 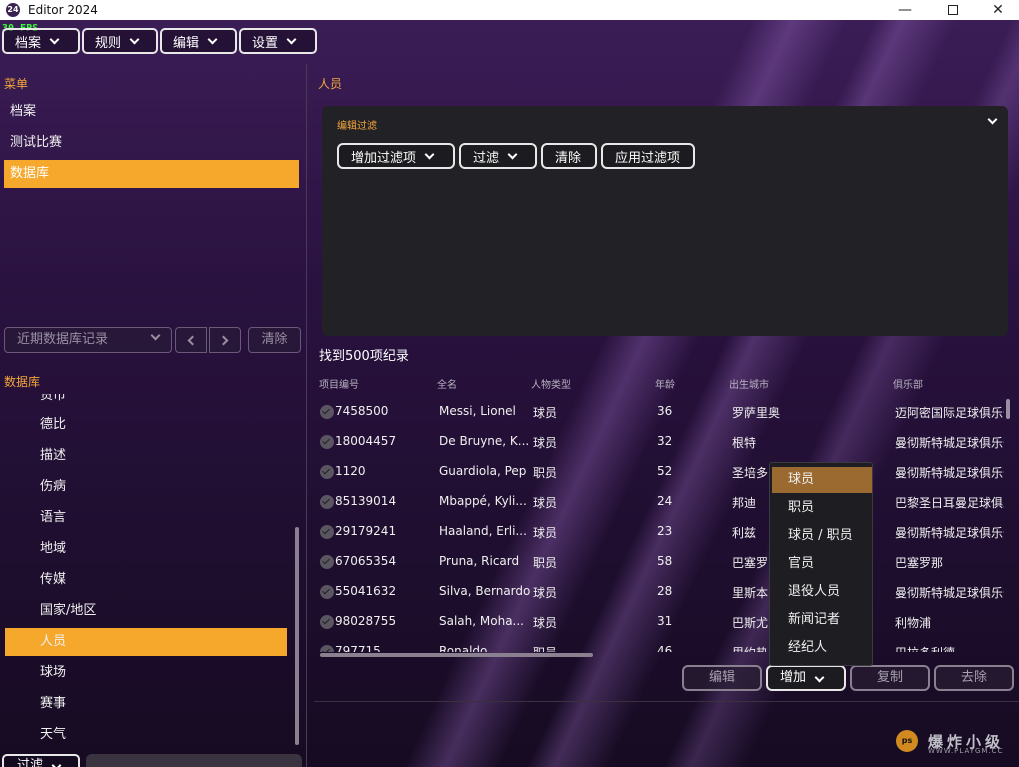 I want to click on add-button: 增加, so click(x=806, y=678).